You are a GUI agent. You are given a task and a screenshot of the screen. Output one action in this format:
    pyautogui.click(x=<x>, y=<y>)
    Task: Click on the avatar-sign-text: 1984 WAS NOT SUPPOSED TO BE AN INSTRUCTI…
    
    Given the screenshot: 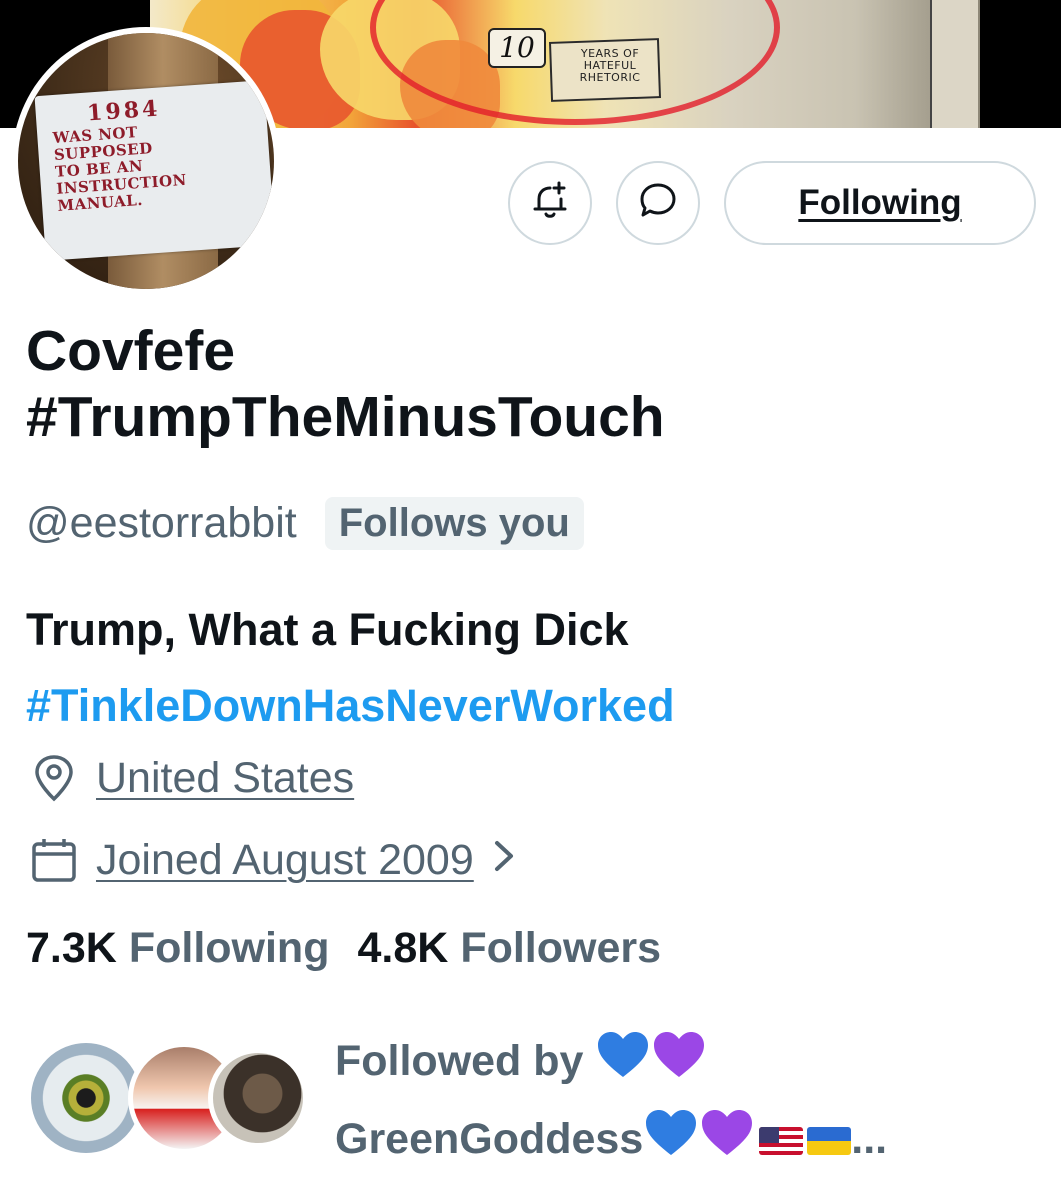 What is the action you would take?
    pyautogui.click(x=153, y=151)
    